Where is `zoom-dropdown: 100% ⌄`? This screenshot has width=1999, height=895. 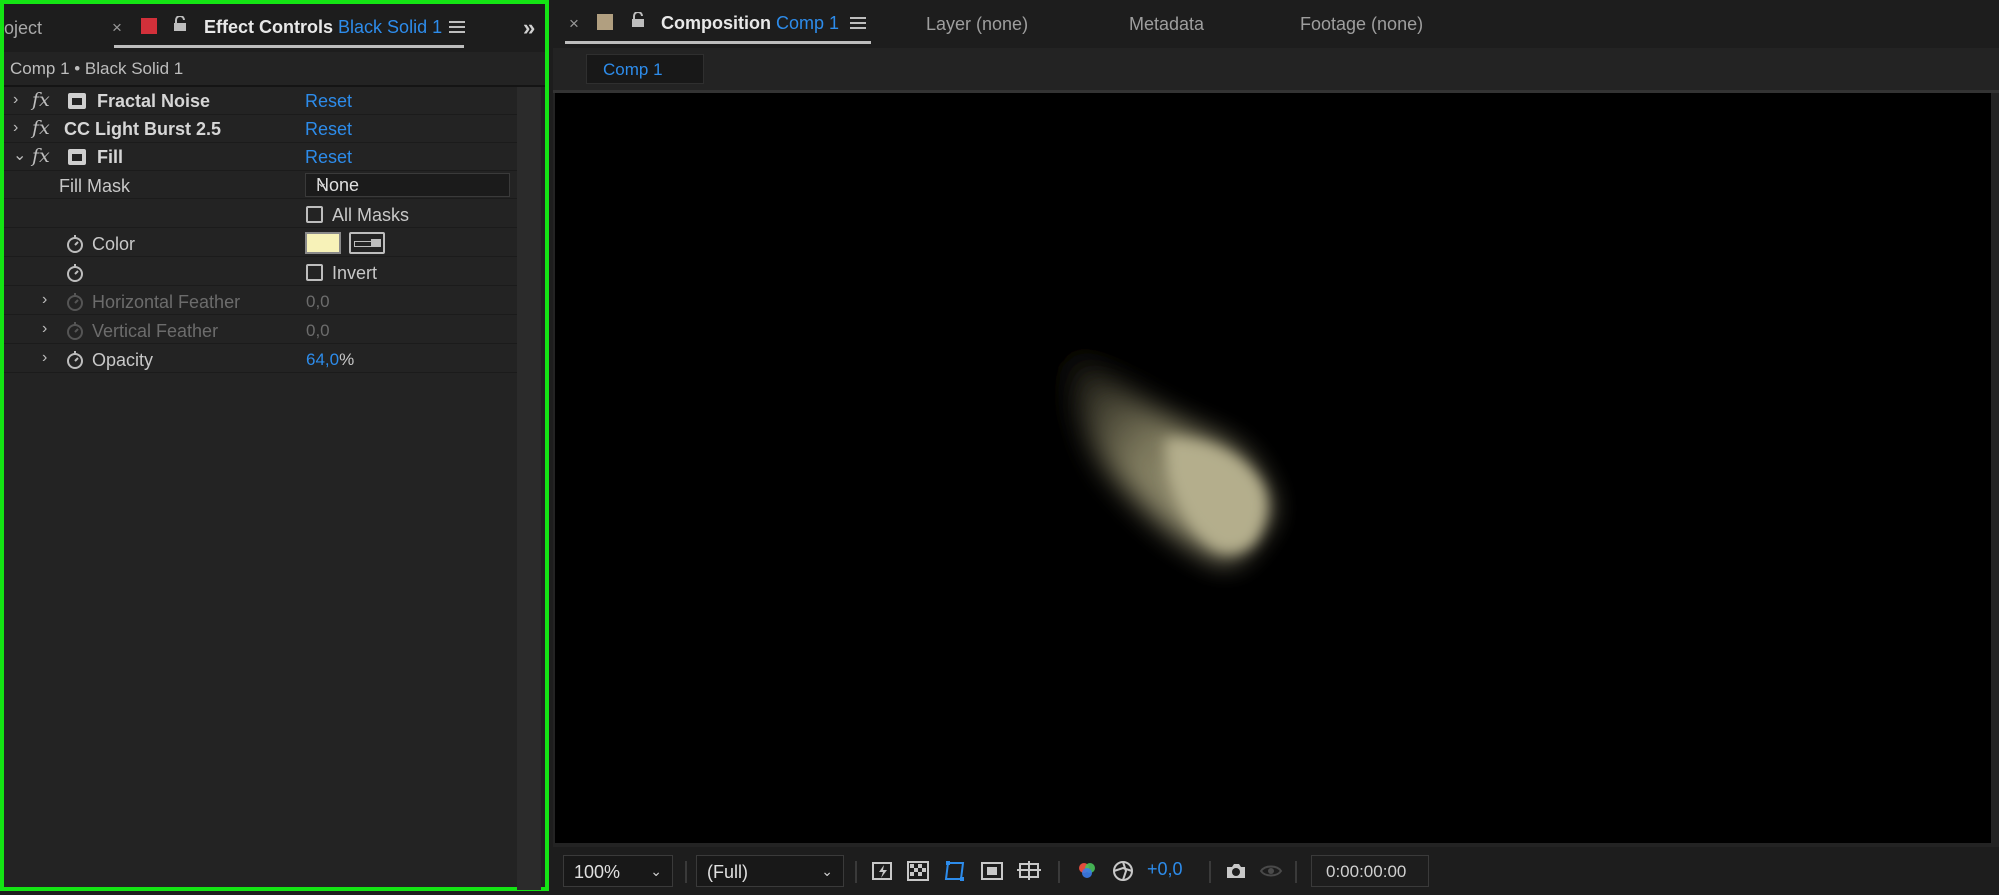
zoom-dropdown: 100% ⌄ is located at coordinates (618, 871).